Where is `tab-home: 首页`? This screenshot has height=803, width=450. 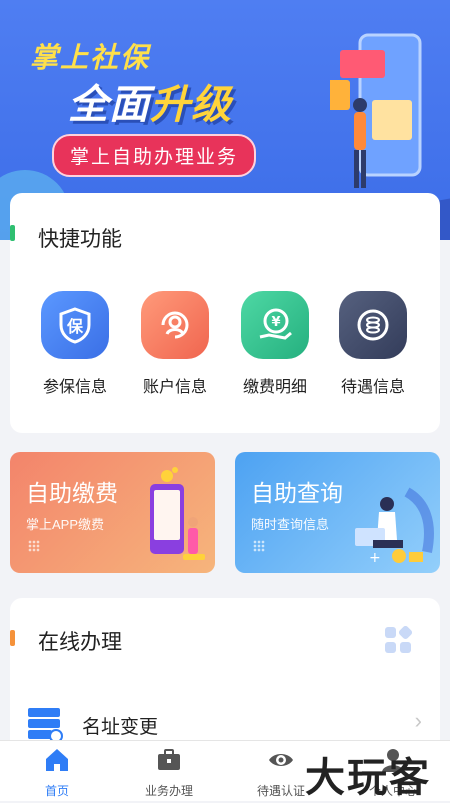 tab-home: 首页 is located at coordinates (57, 773).